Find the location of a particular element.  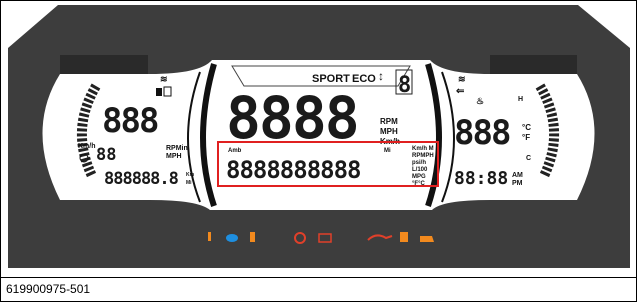

right-digits: 888 is located at coordinates (482, 133).